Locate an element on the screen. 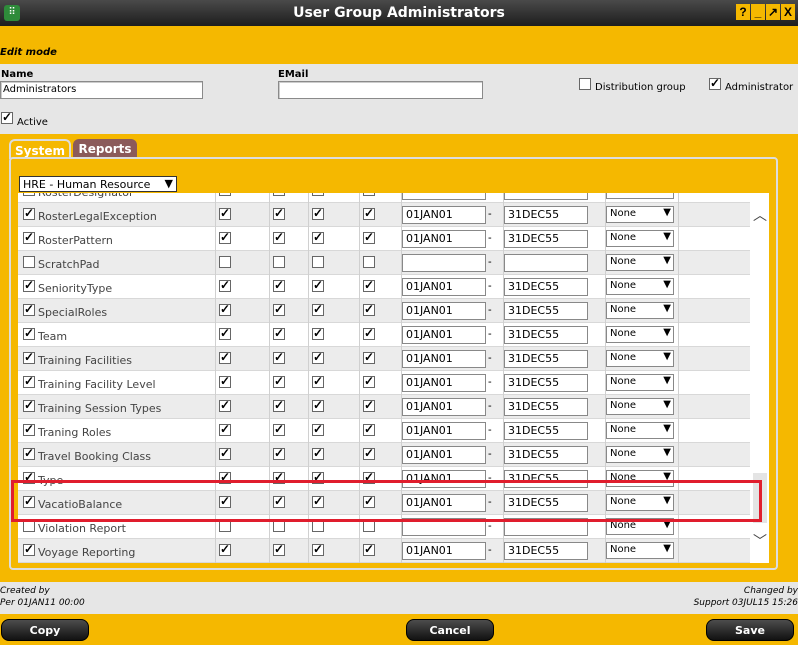 The height and width of the screenshot is (645, 798). copy-button: Copy is located at coordinates (45, 630).